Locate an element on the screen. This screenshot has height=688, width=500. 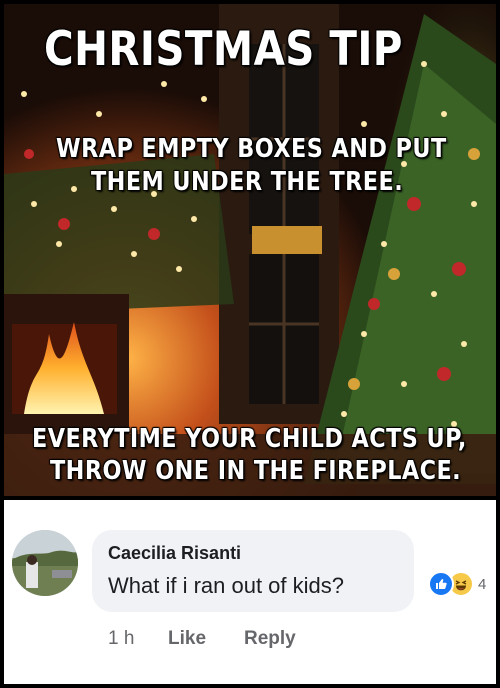
meme-text-line-2: THEM UNDER THE TREE. is located at coordinates (247, 182).